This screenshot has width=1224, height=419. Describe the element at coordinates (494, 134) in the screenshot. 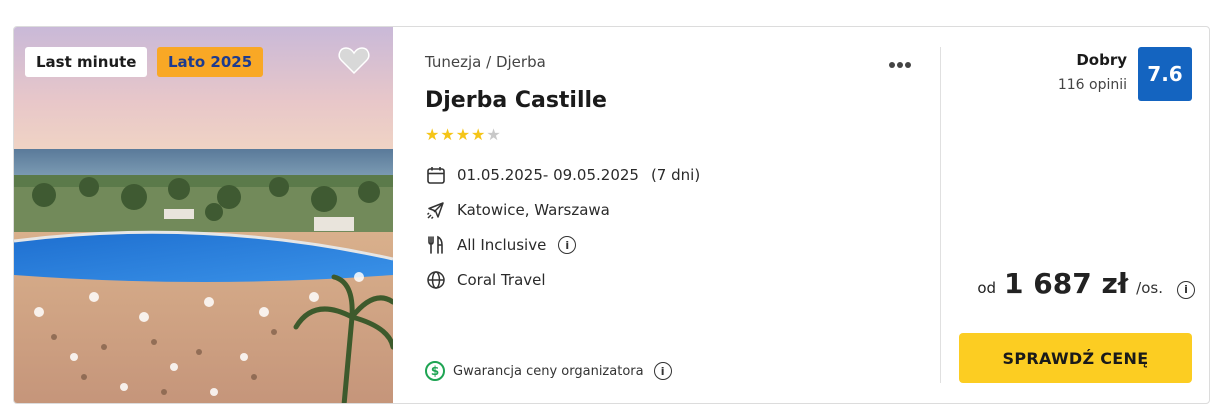

I see `star-empty-icon: ★` at that location.